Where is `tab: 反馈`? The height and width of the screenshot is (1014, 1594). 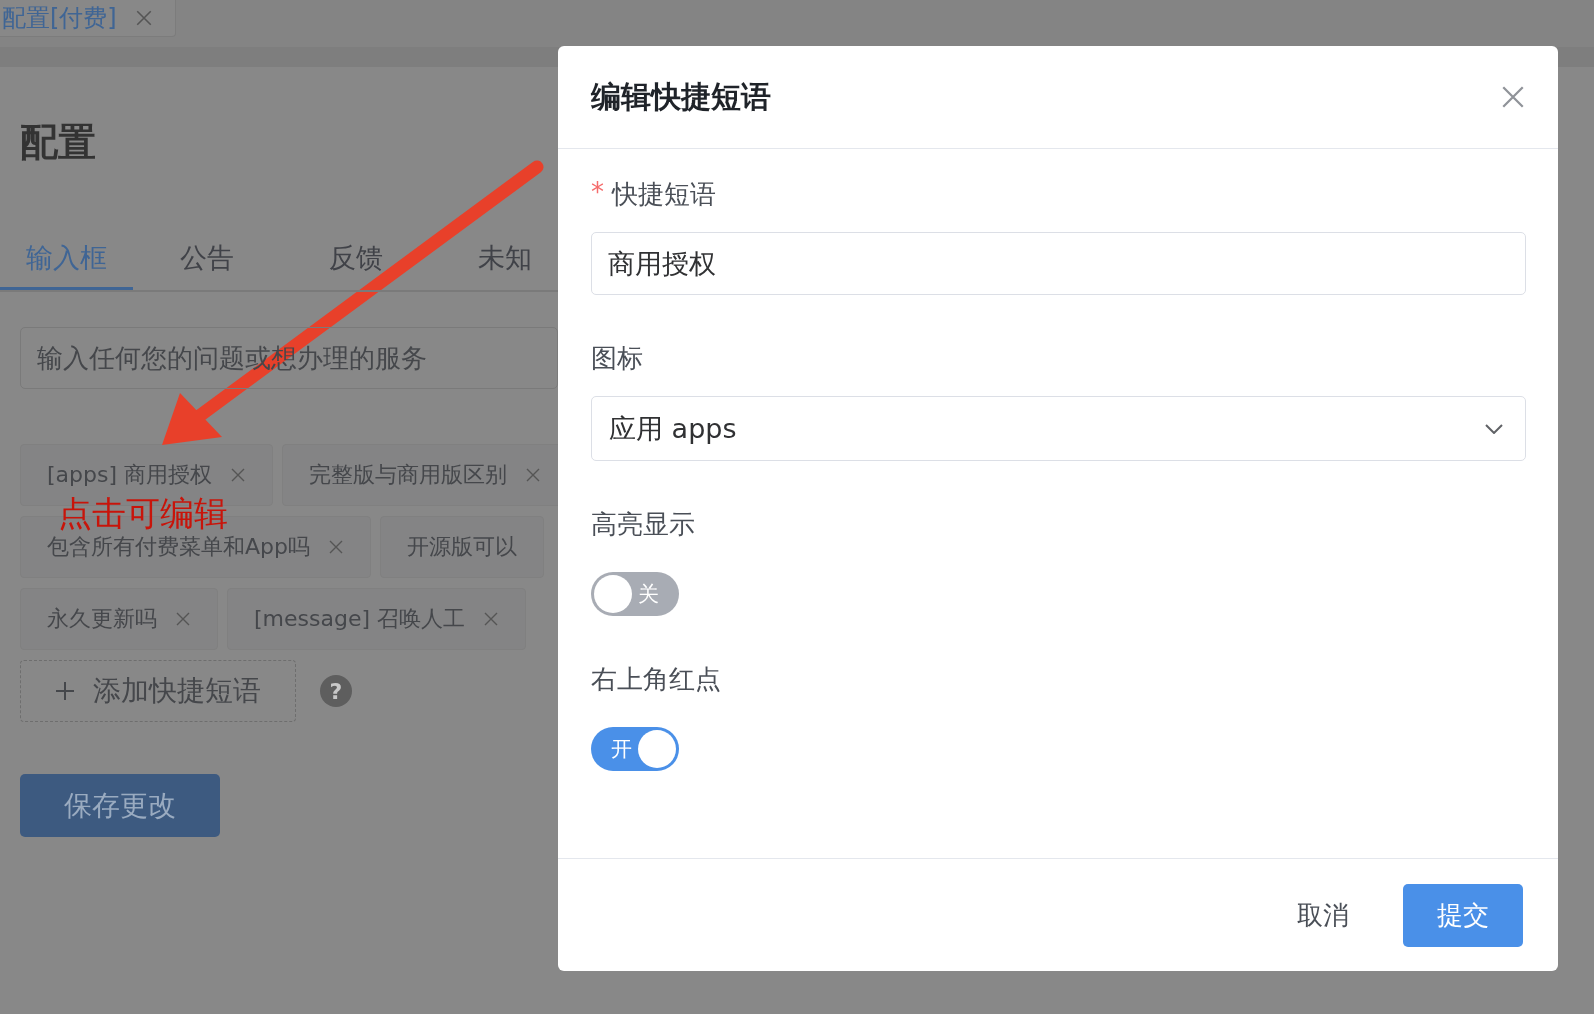 tab: 反馈 is located at coordinates (356, 265).